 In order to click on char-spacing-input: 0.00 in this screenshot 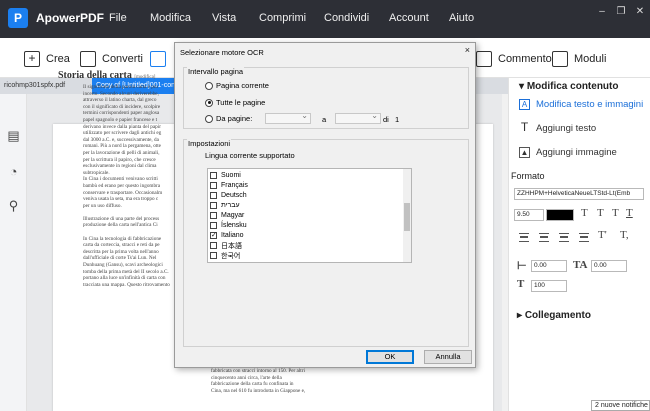, I will do `click(549, 266)`.